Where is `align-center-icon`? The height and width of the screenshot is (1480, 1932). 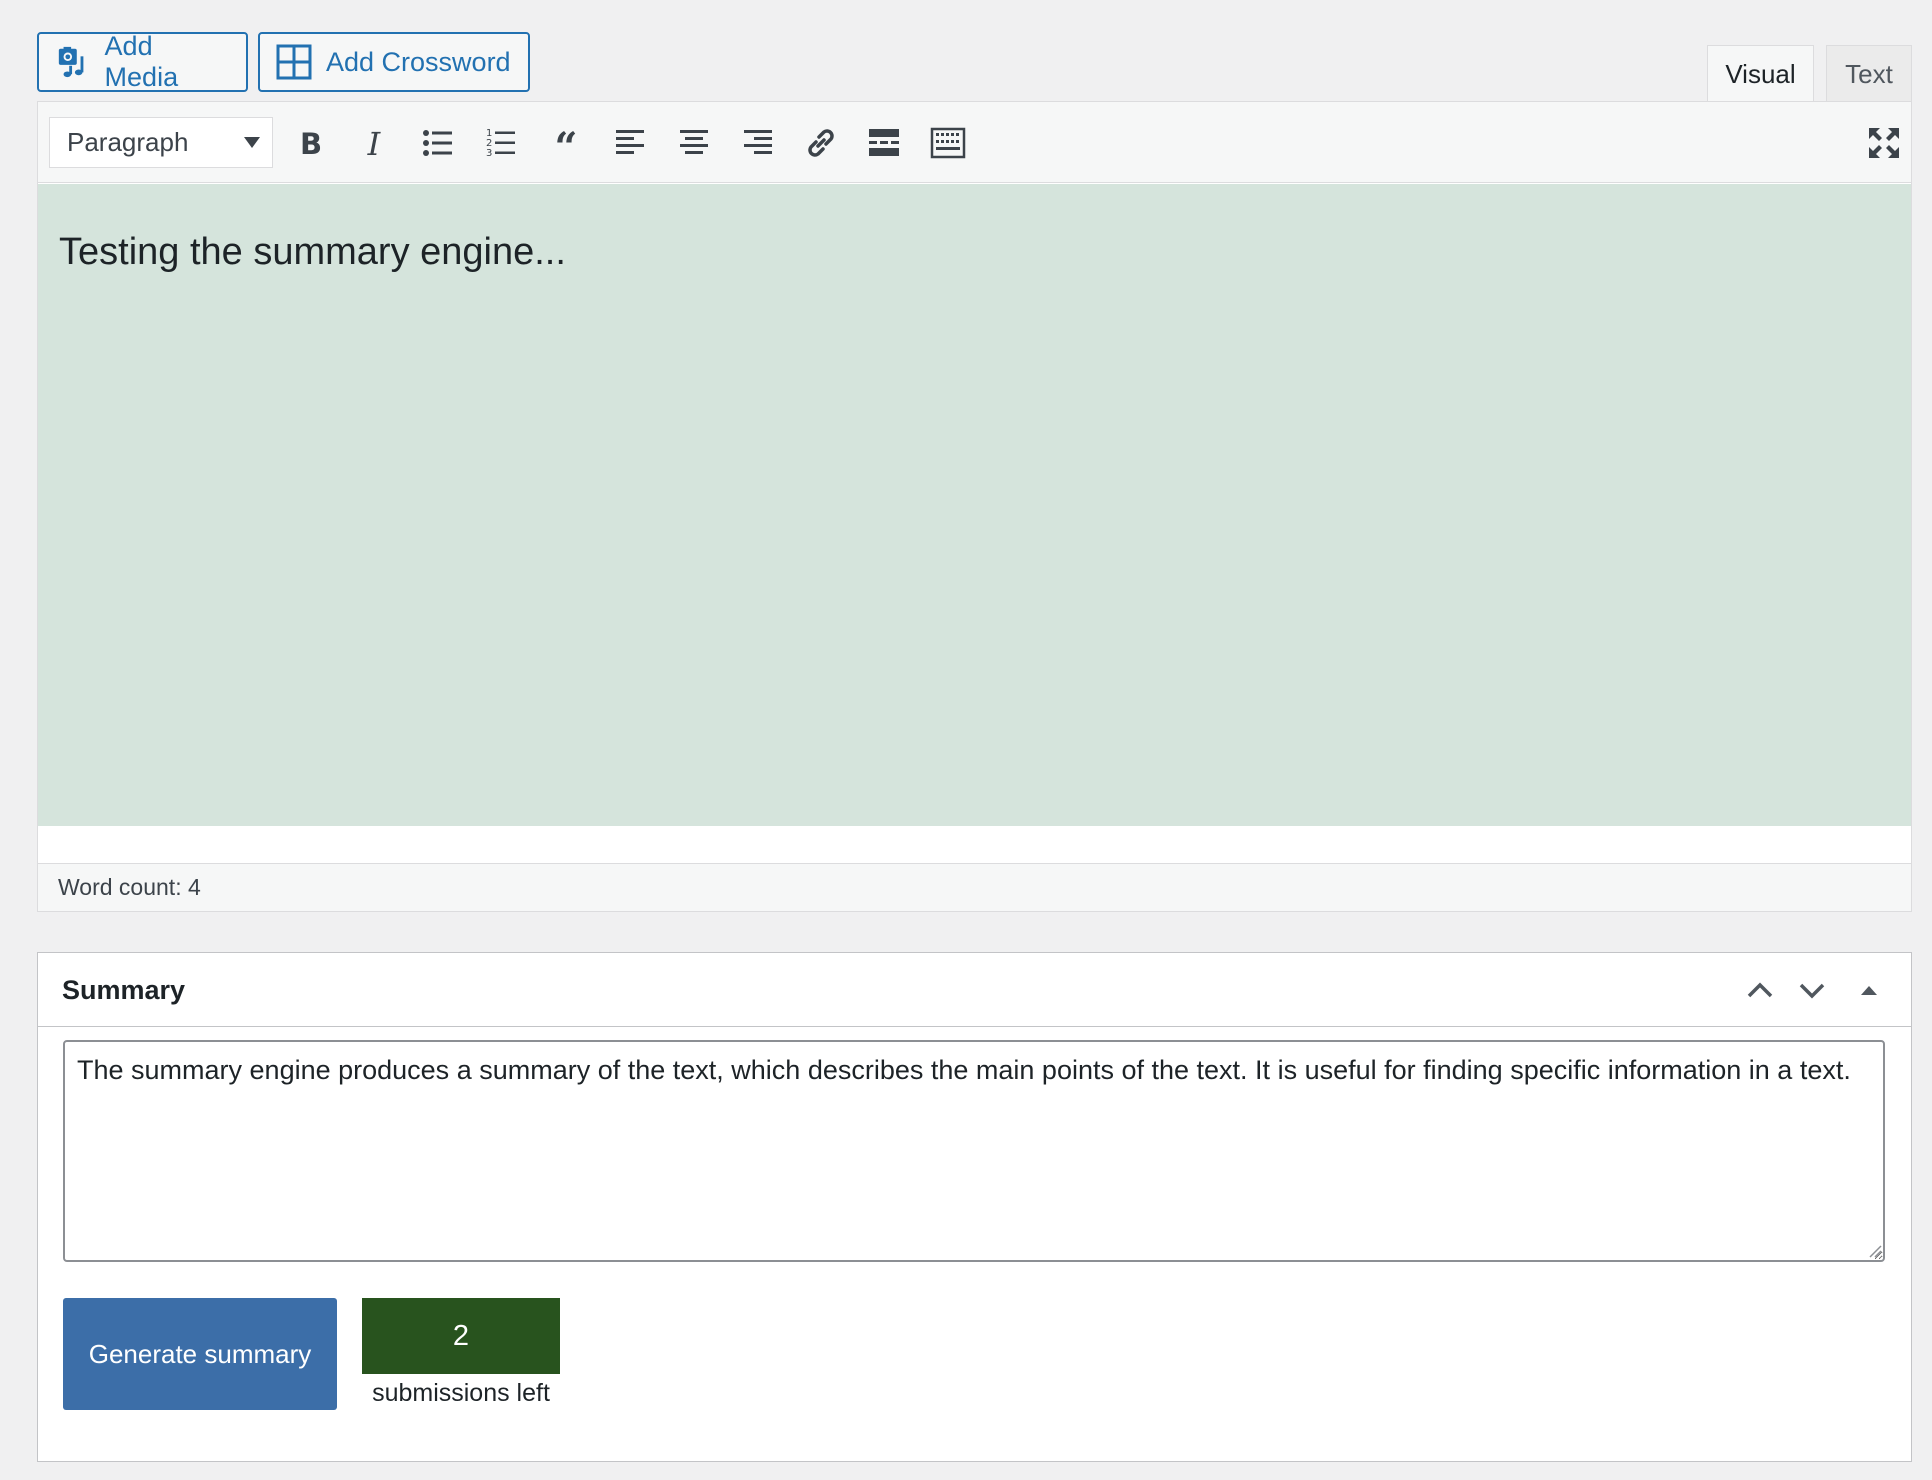 align-center-icon is located at coordinates (694, 142).